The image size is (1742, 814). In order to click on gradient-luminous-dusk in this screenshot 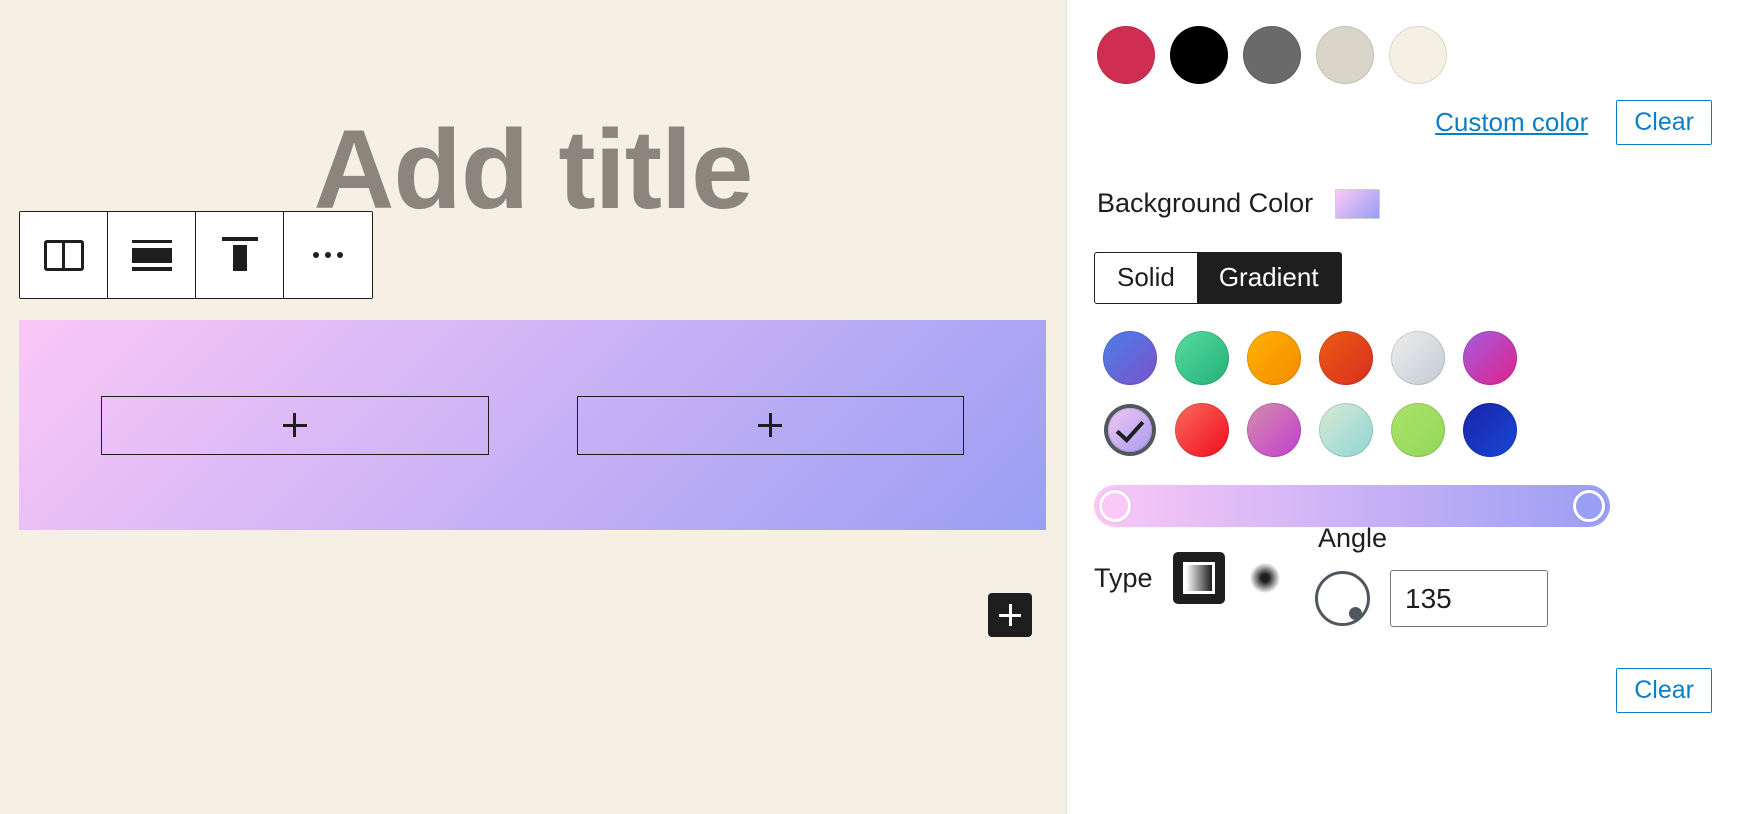, I will do `click(1346, 430)`.